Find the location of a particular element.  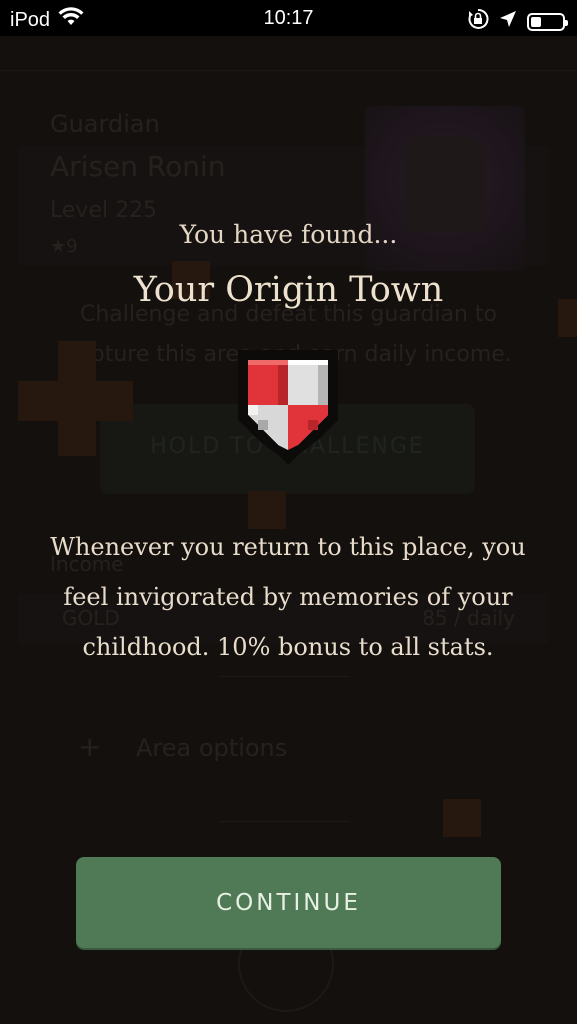

status-right is located at coordinates (517, 22).